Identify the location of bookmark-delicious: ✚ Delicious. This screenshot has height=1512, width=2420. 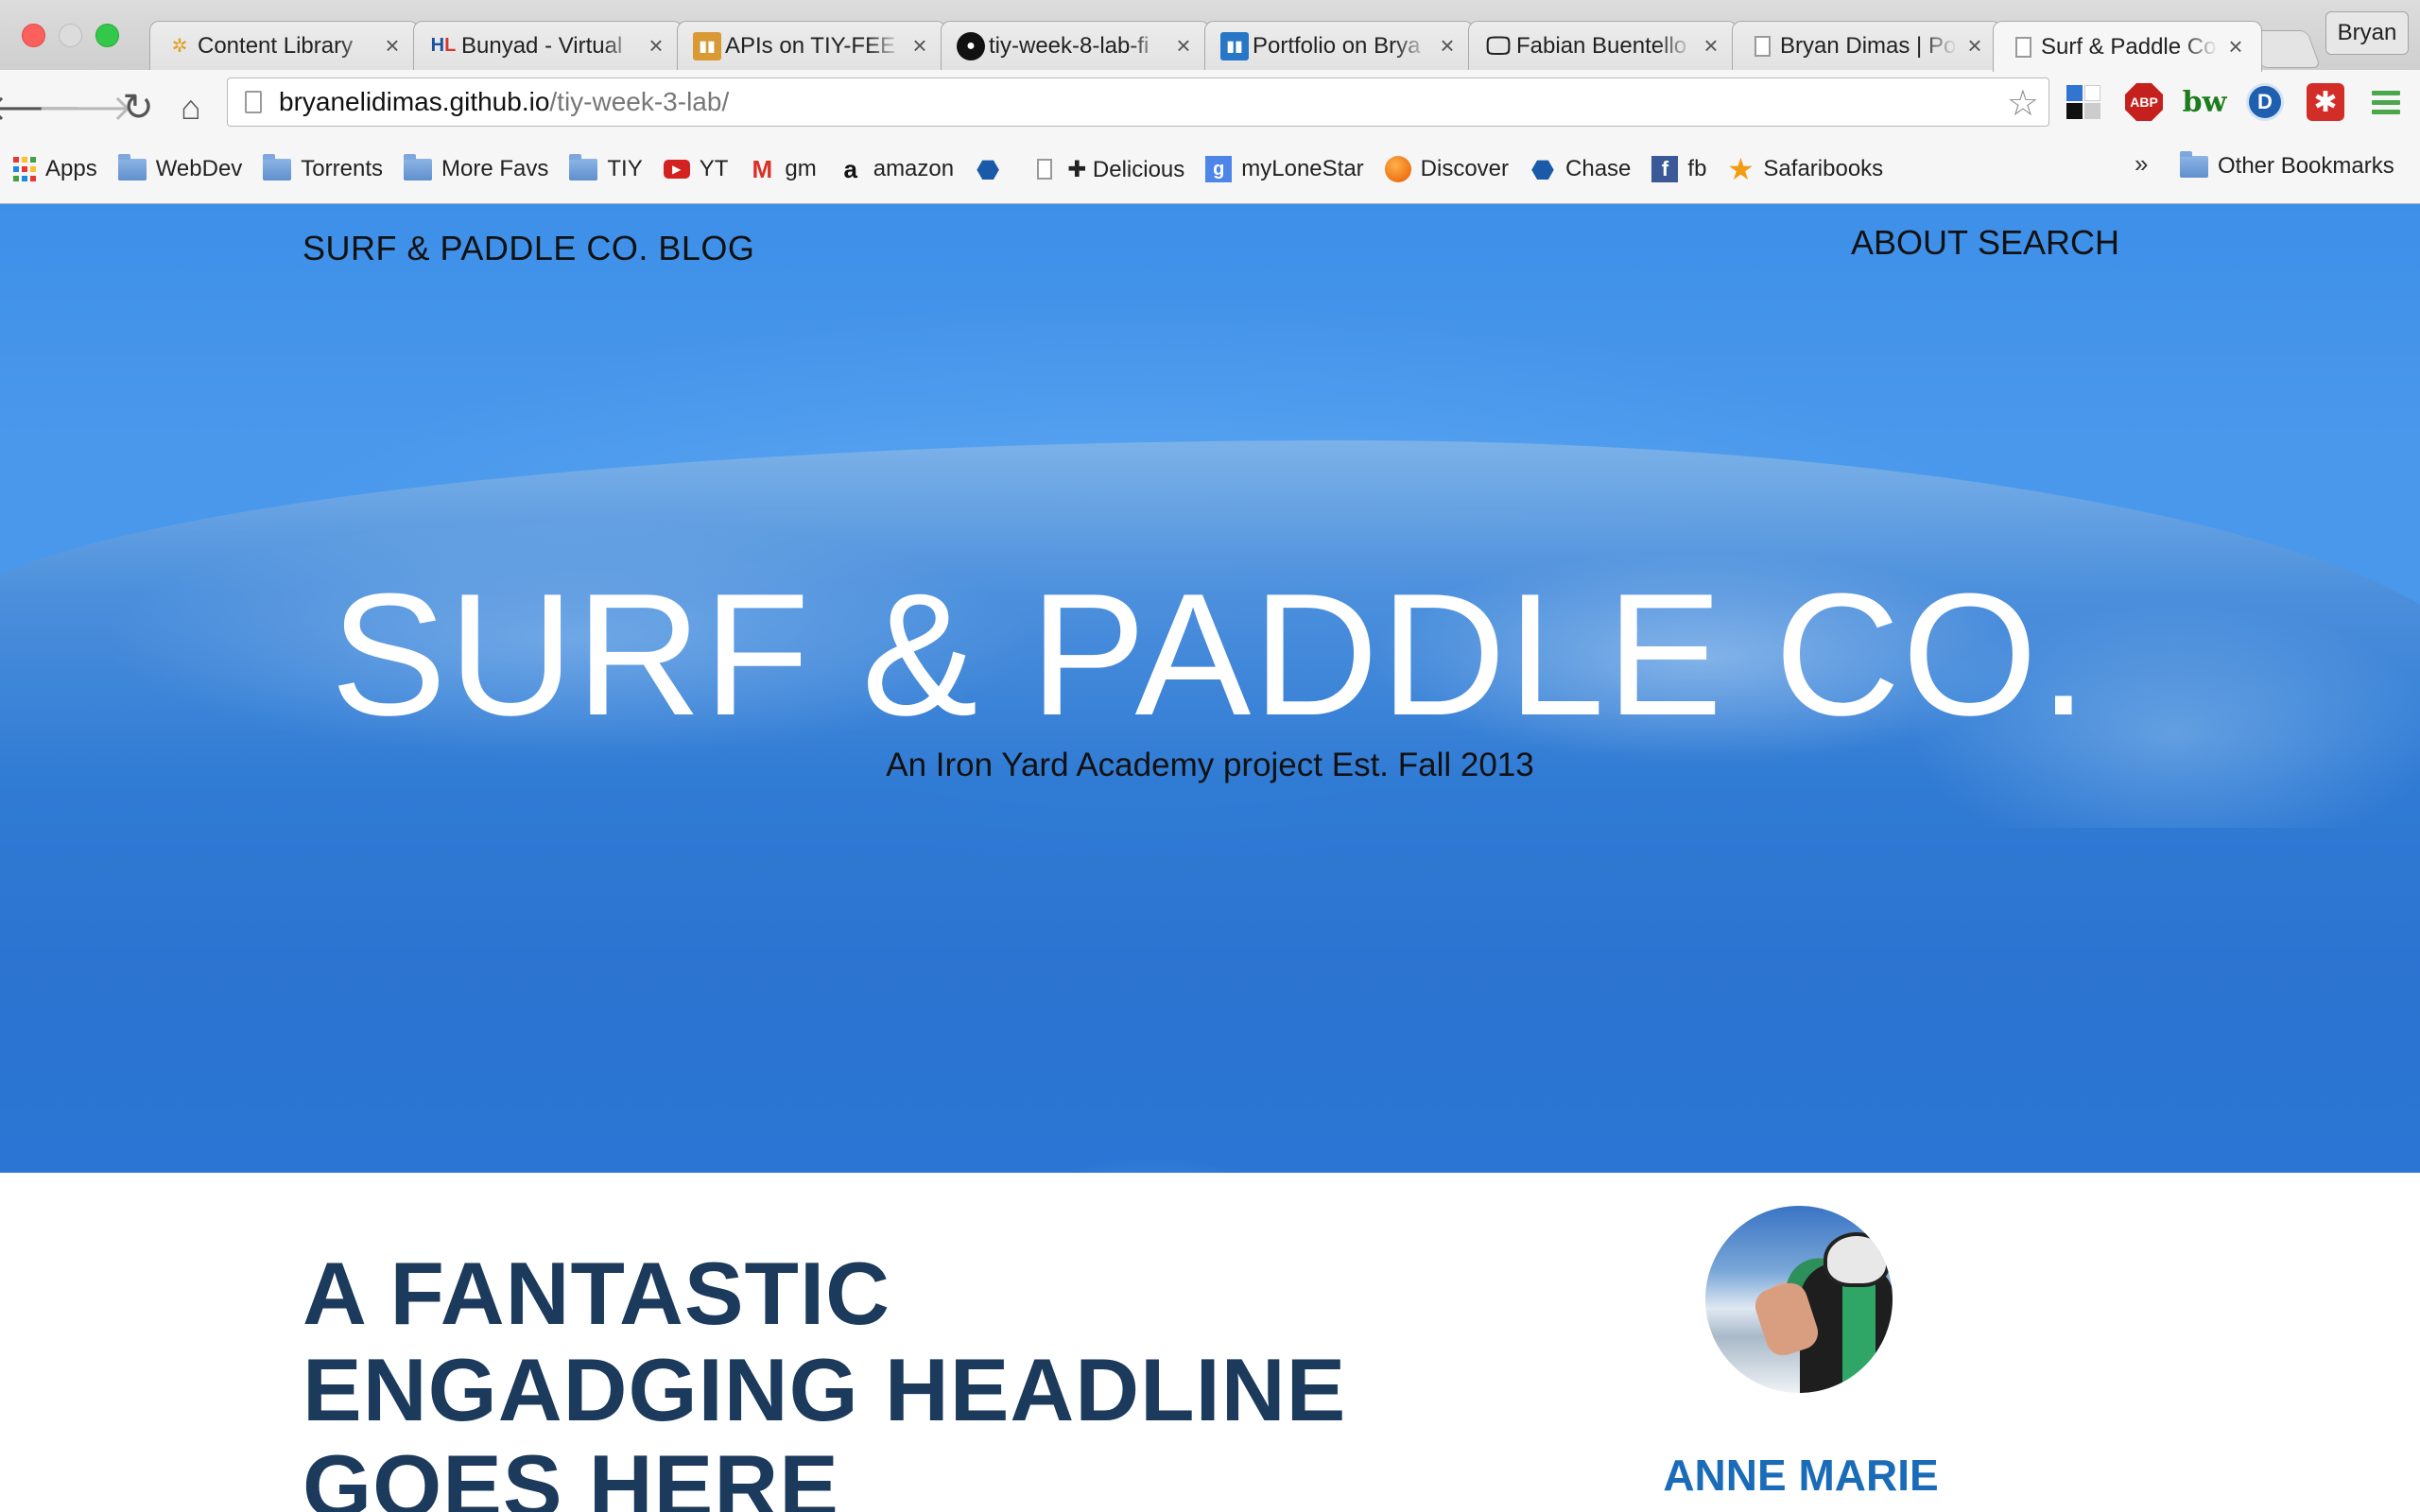
(1107, 169).